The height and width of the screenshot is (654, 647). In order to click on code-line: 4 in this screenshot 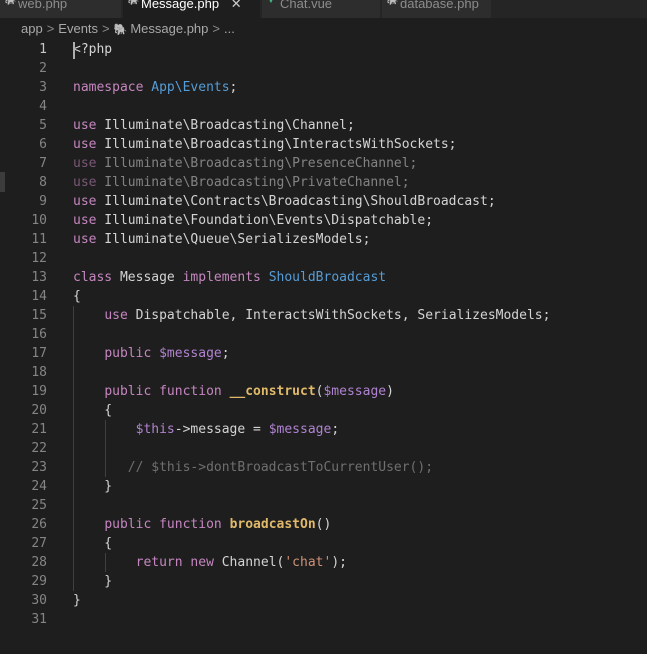, I will do `click(323, 106)`.